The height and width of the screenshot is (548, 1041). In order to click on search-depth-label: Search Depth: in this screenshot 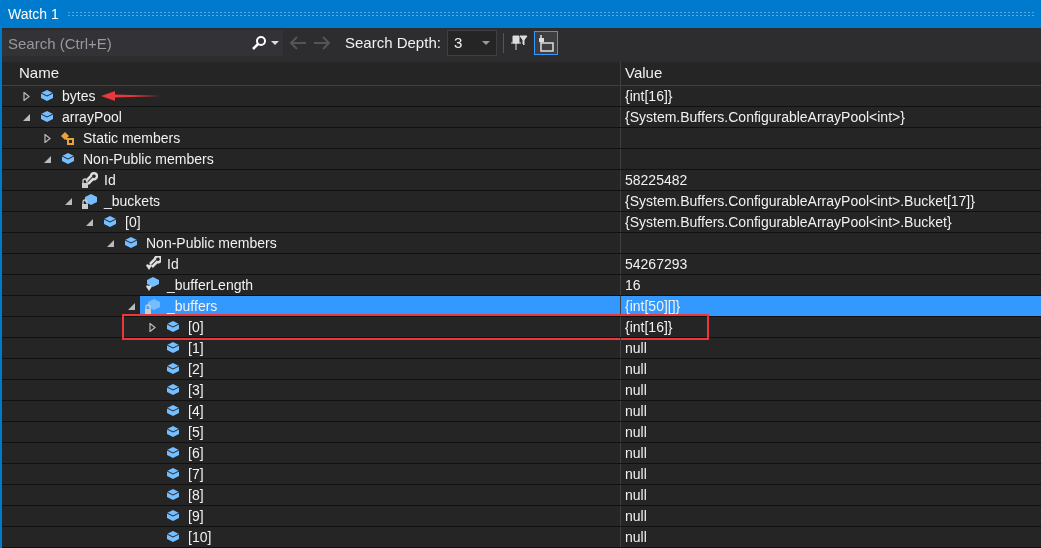, I will do `click(393, 42)`.